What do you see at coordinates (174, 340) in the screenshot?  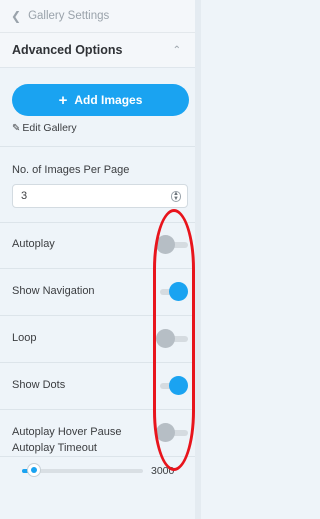 I see `annotation-highlight` at bounding box center [174, 340].